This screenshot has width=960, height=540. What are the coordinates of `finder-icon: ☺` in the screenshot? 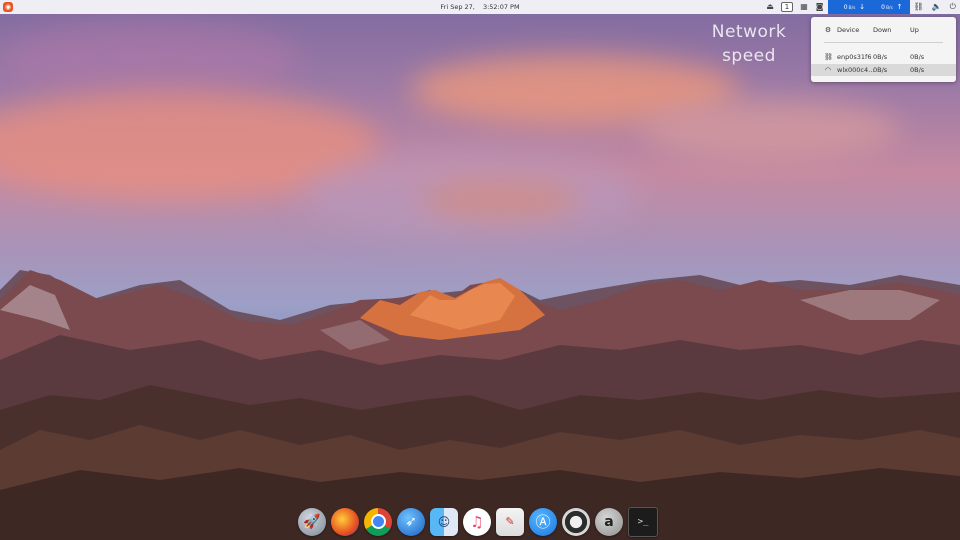 It's located at (444, 521).